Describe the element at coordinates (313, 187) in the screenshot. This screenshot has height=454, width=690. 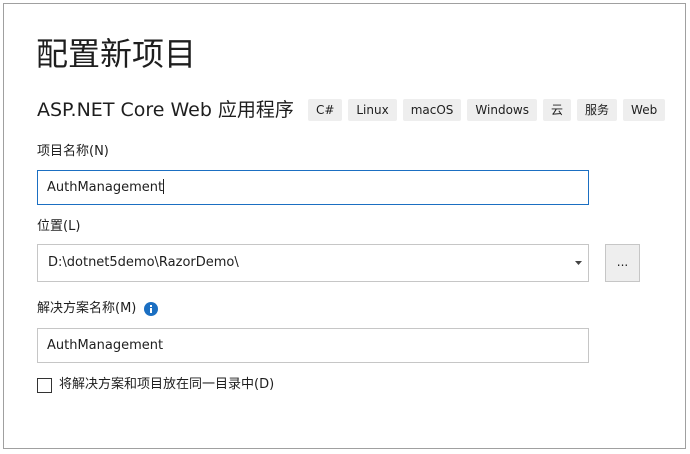
I see `project-name-input: AuthManagement` at that location.